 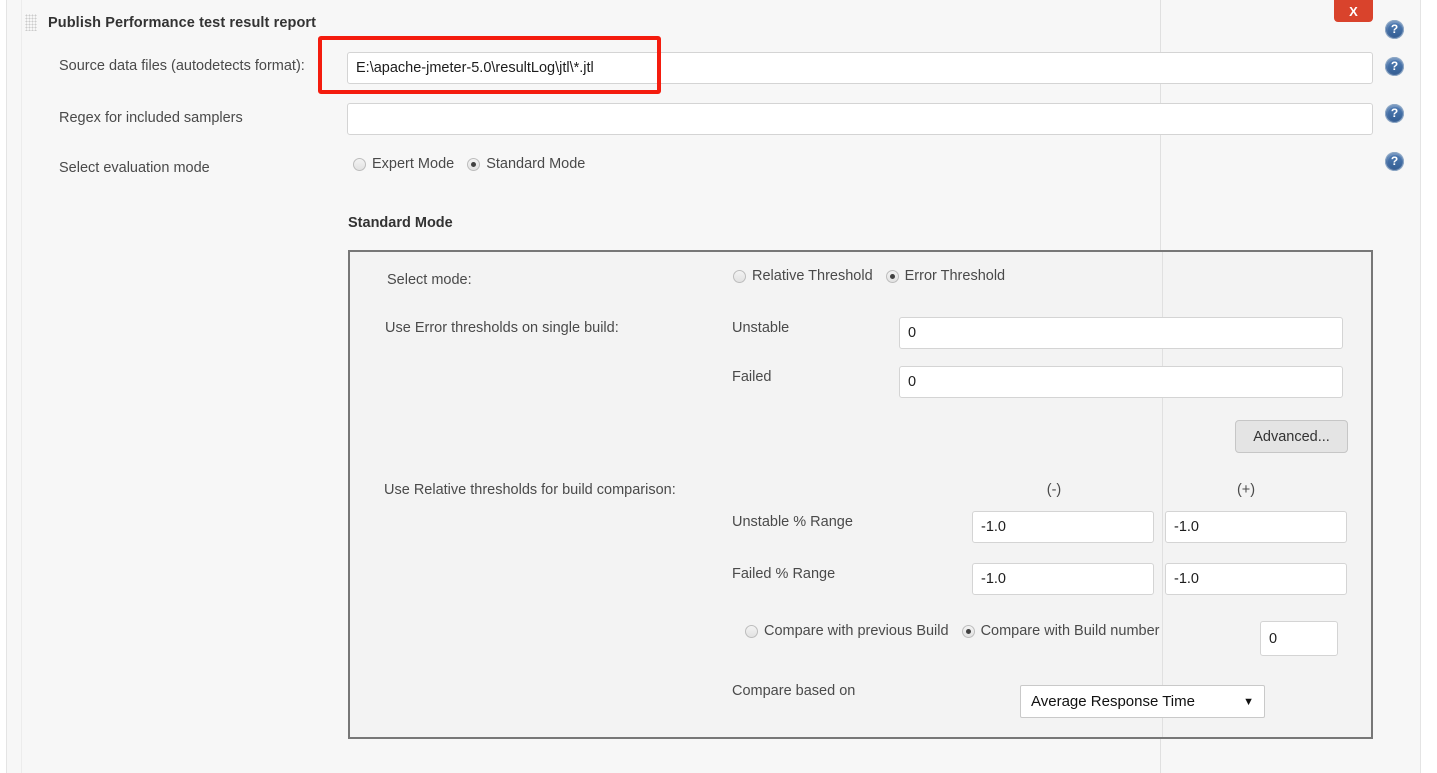 I want to click on left-rail-divider, so click(x=21, y=386).